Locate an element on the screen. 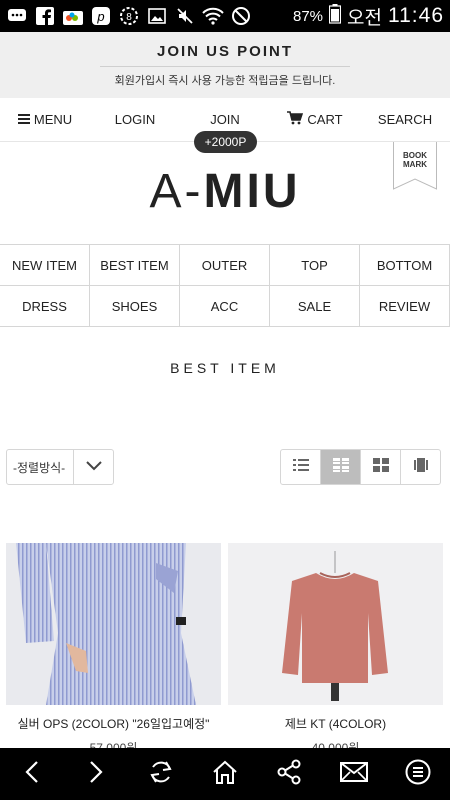  list-view-icon is located at coordinates (300, 467).